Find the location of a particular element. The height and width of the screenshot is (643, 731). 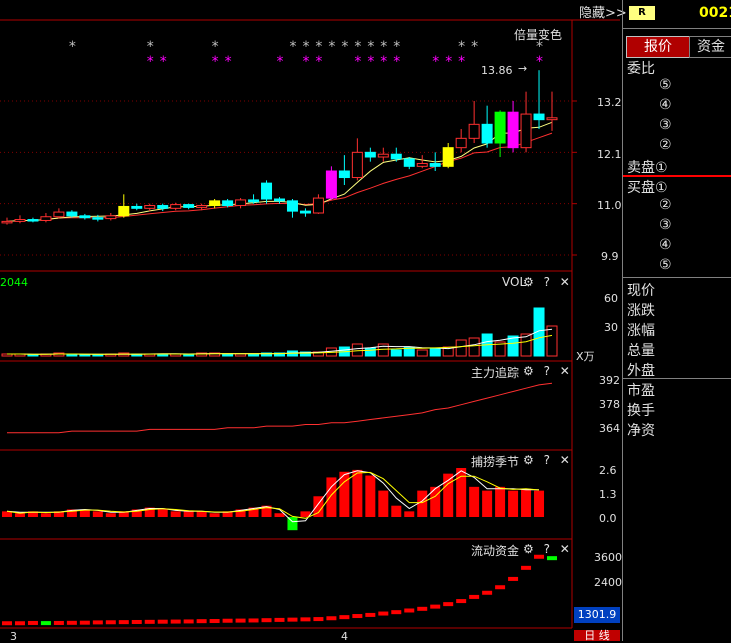

liquidity-title: 流动资金 is located at coordinates (495, 551).